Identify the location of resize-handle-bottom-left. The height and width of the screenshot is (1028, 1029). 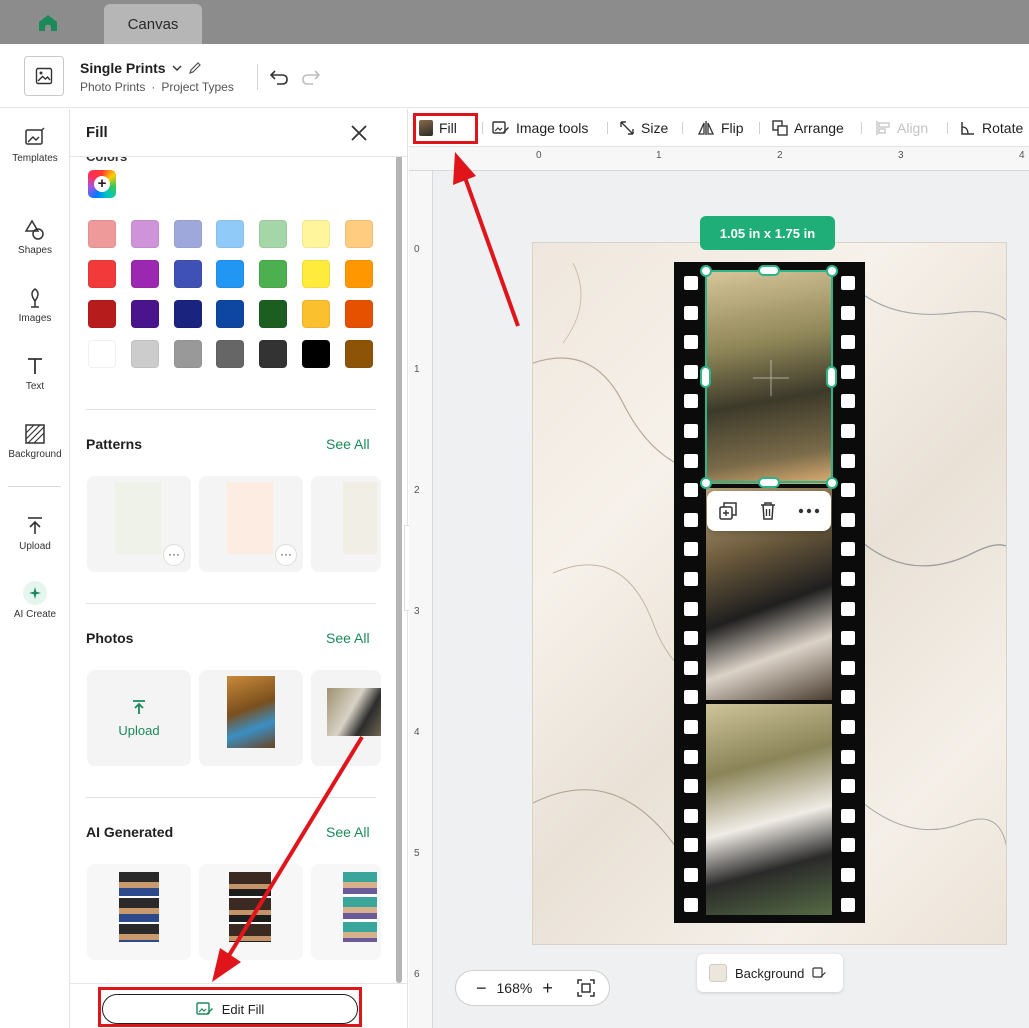
(706, 483).